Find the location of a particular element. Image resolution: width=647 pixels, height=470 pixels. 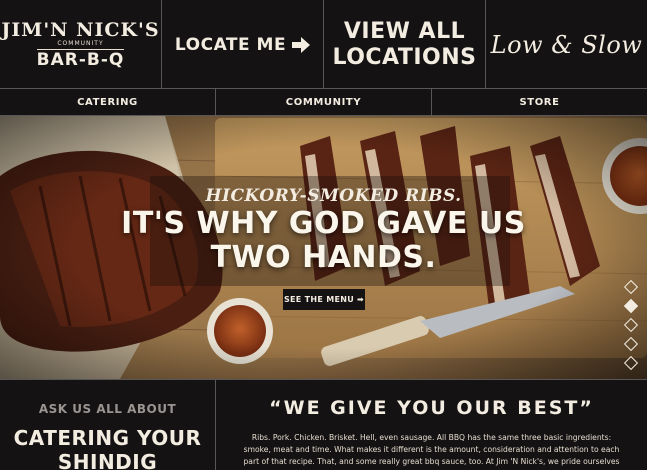

catering-title-line2: SHINDIG is located at coordinates (107, 460).